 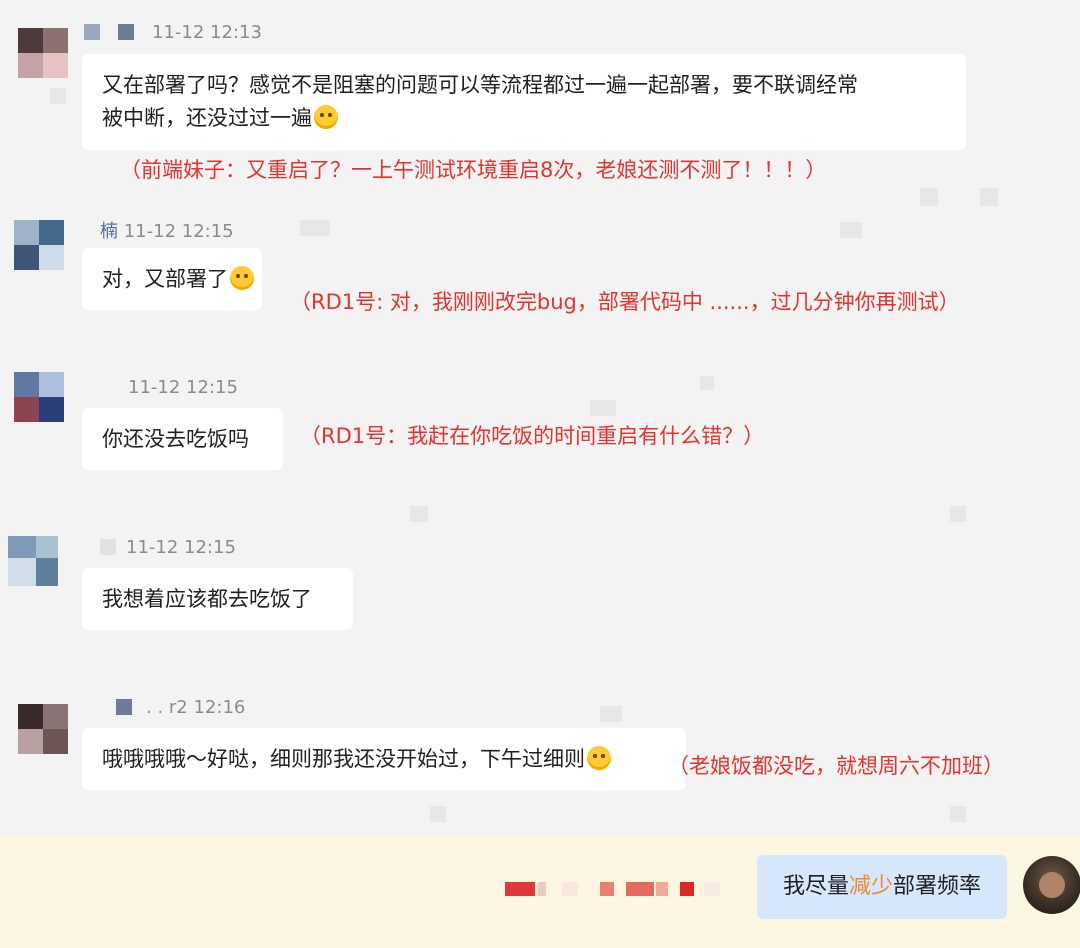 What do you see at coordinates (207, 32) in the screenshot?
I see `message-time: 11-12 12:13` at bounding box center [207, 32].